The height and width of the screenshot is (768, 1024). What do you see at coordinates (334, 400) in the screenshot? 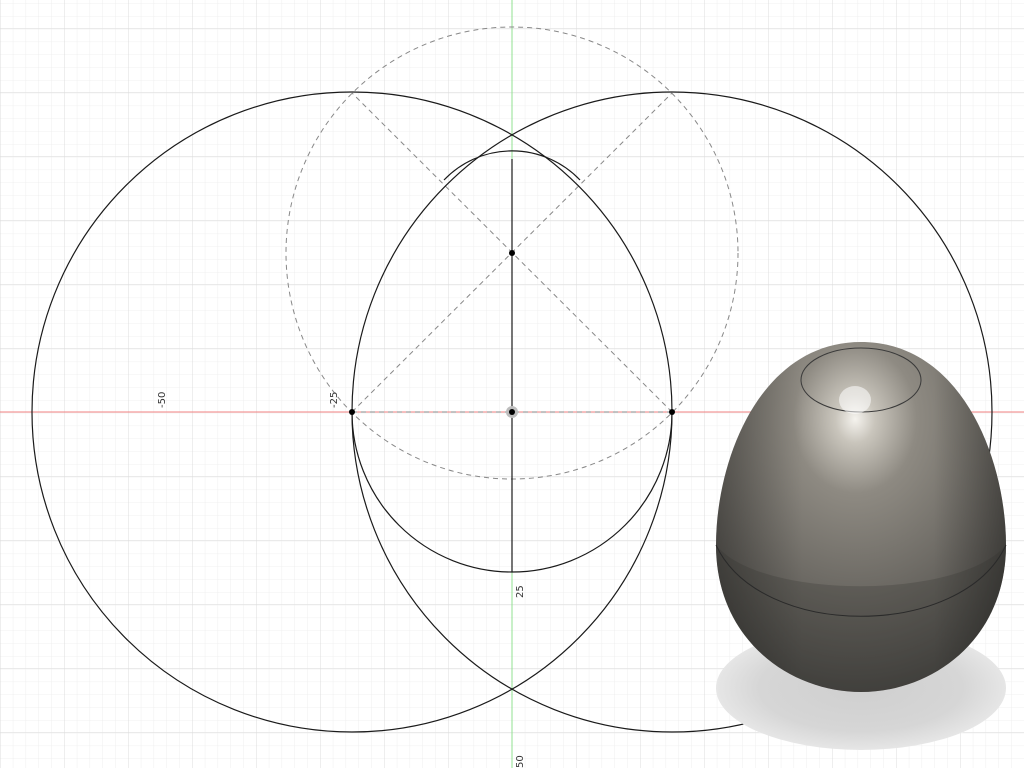
I see `axis-label-neg25: -25` at bounding box center [334, 400].